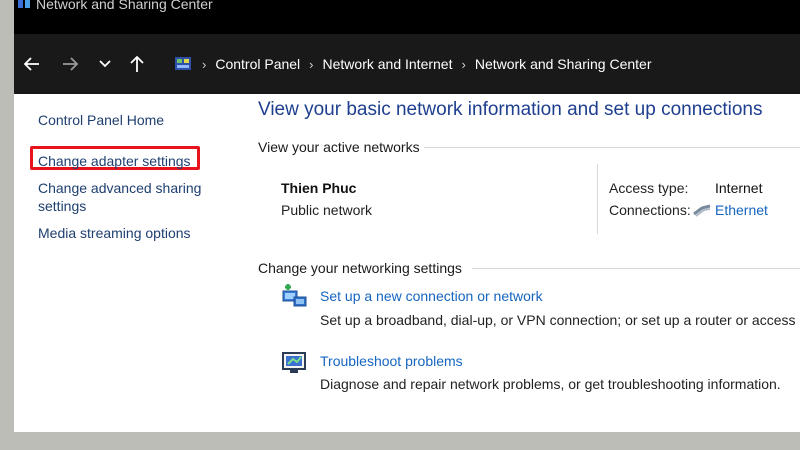  I want to click on chevron-down-icon, so click(105, 64).